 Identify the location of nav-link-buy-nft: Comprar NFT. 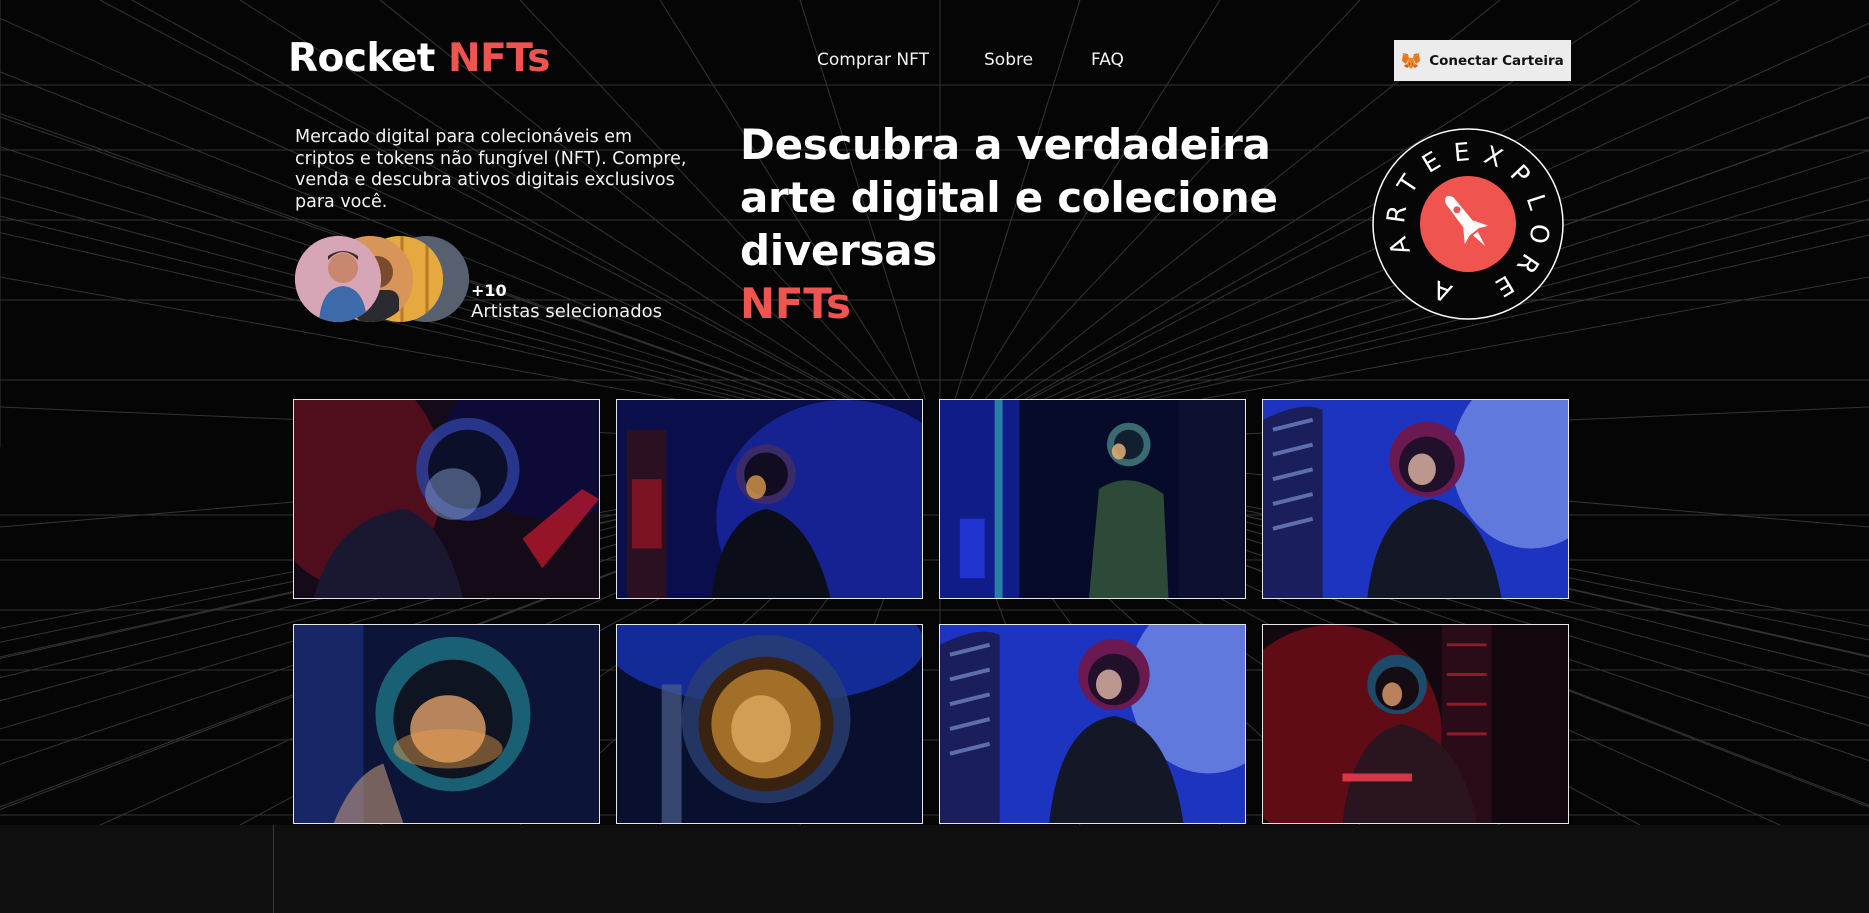
(873, 60).